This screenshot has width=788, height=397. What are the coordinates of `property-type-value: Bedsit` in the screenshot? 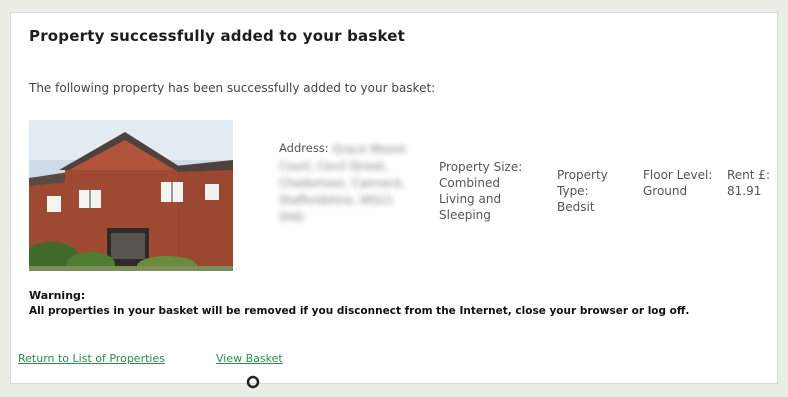 It's located at (576, 207).